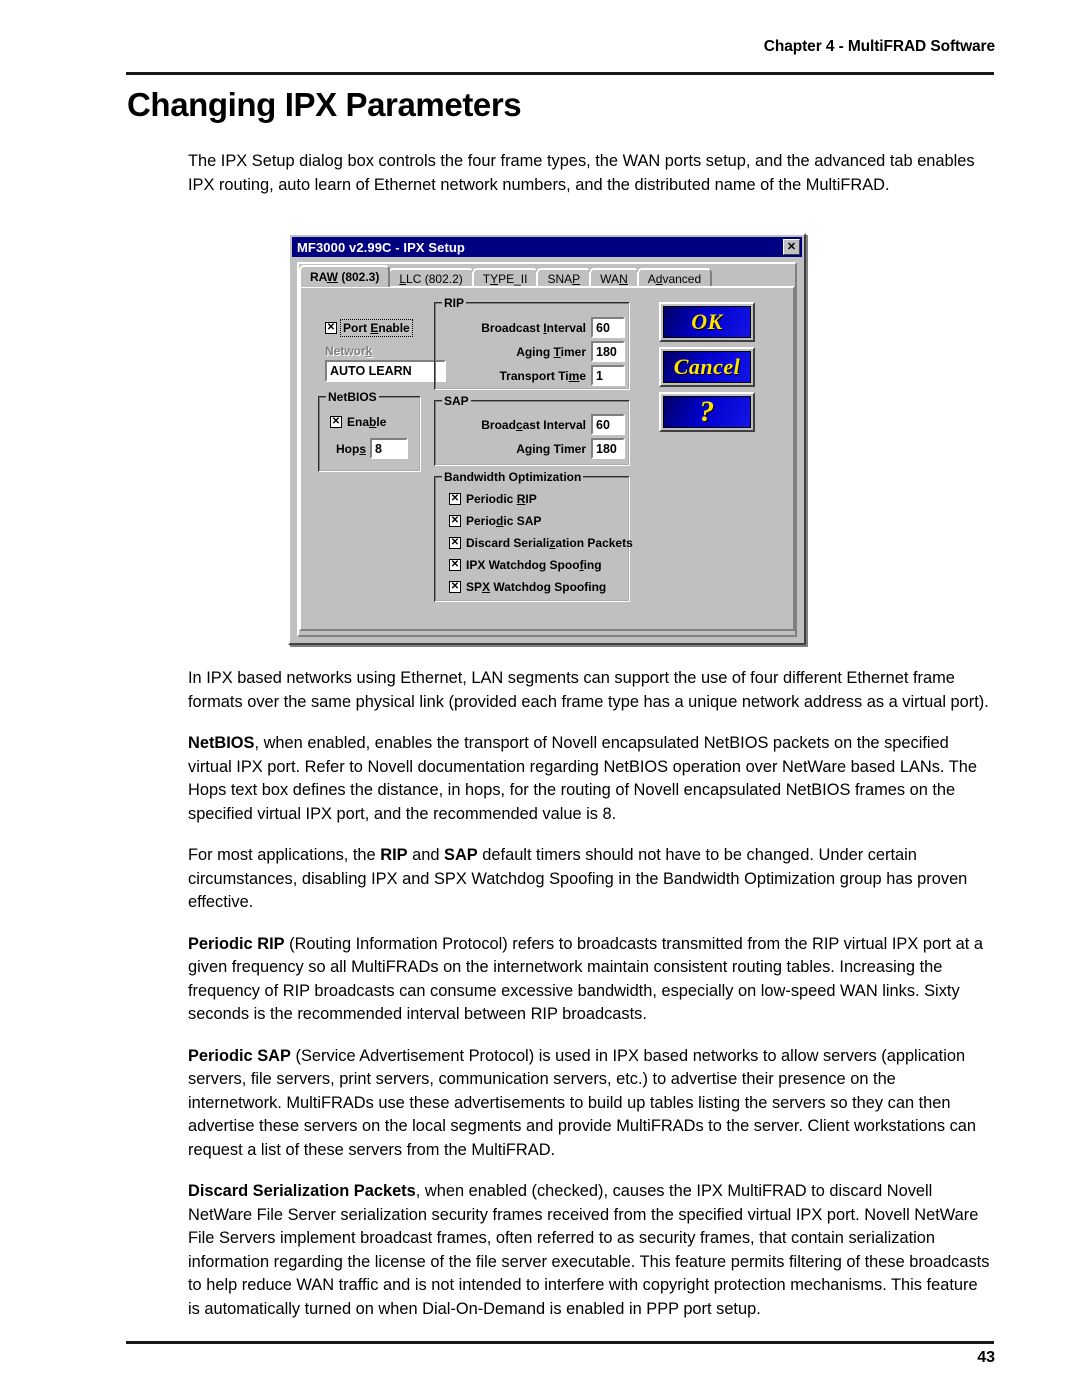  I want to click on network-label: Network, so click(349, 351).